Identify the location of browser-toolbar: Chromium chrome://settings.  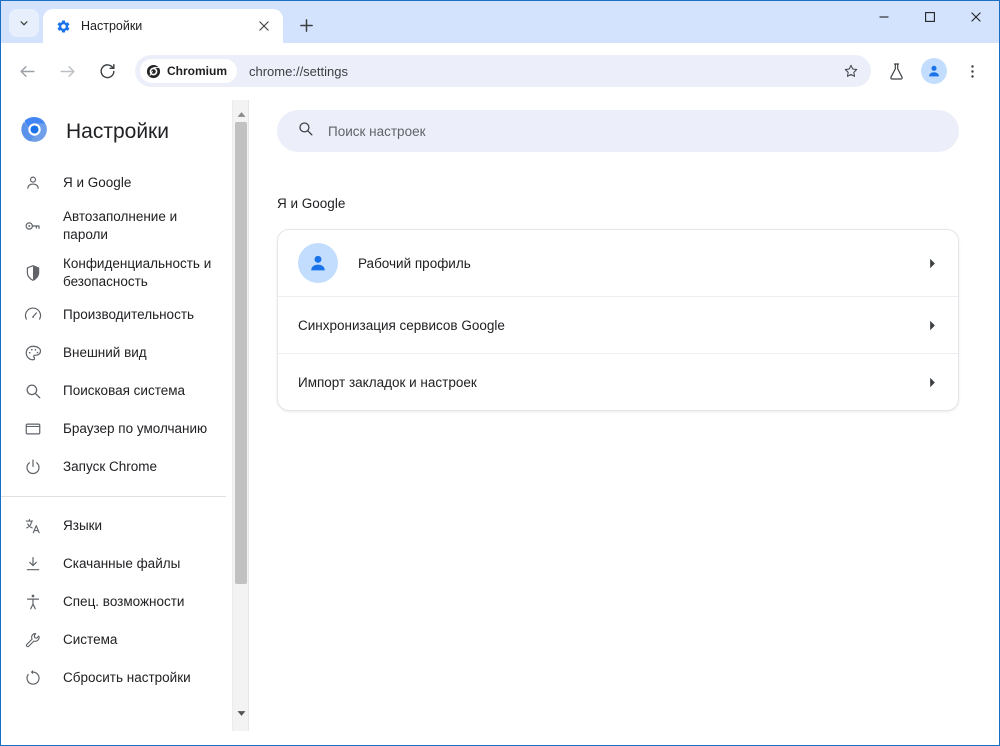
(500, 71).